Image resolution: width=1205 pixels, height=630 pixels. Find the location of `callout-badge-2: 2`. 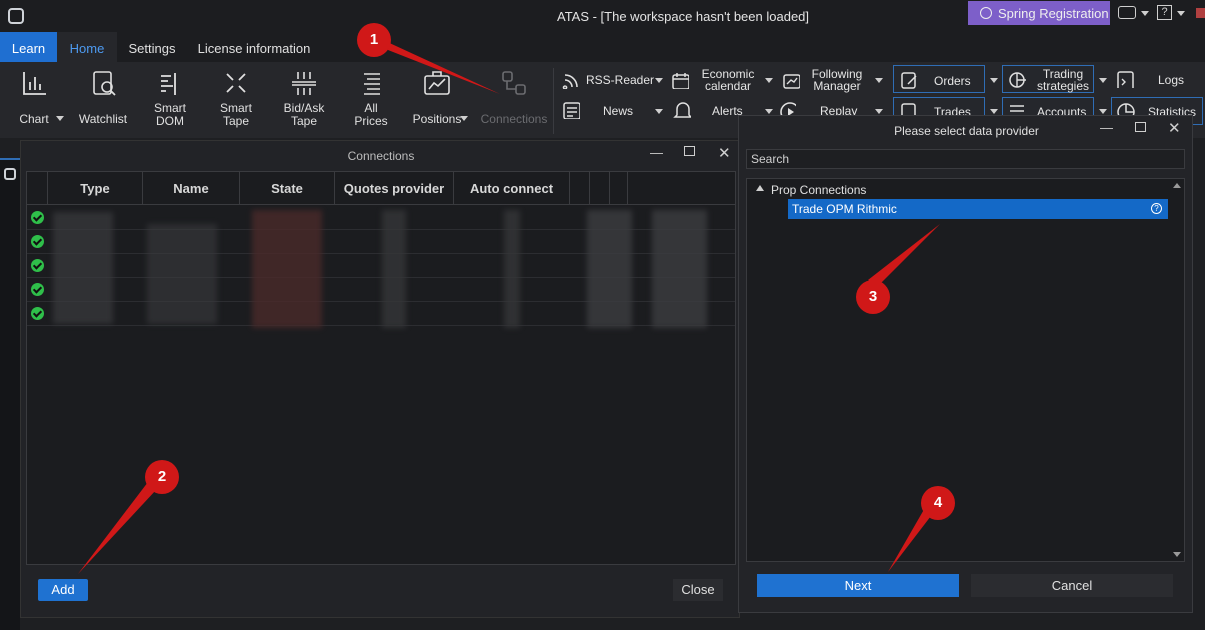

callout-badge-2: 2 is located at coordinates (162, 477).